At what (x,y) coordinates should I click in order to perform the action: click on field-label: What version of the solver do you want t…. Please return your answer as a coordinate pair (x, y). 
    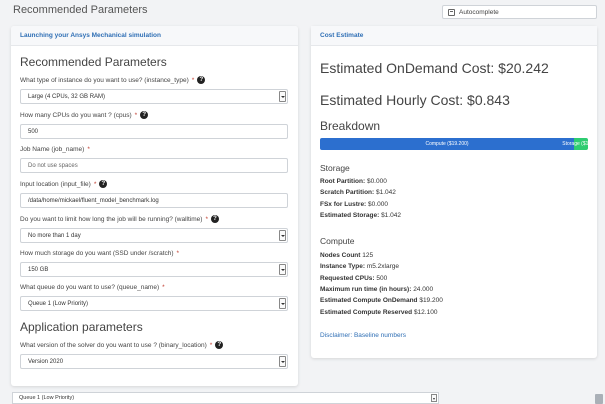
    Looking at the image, I should click on (159, 345).